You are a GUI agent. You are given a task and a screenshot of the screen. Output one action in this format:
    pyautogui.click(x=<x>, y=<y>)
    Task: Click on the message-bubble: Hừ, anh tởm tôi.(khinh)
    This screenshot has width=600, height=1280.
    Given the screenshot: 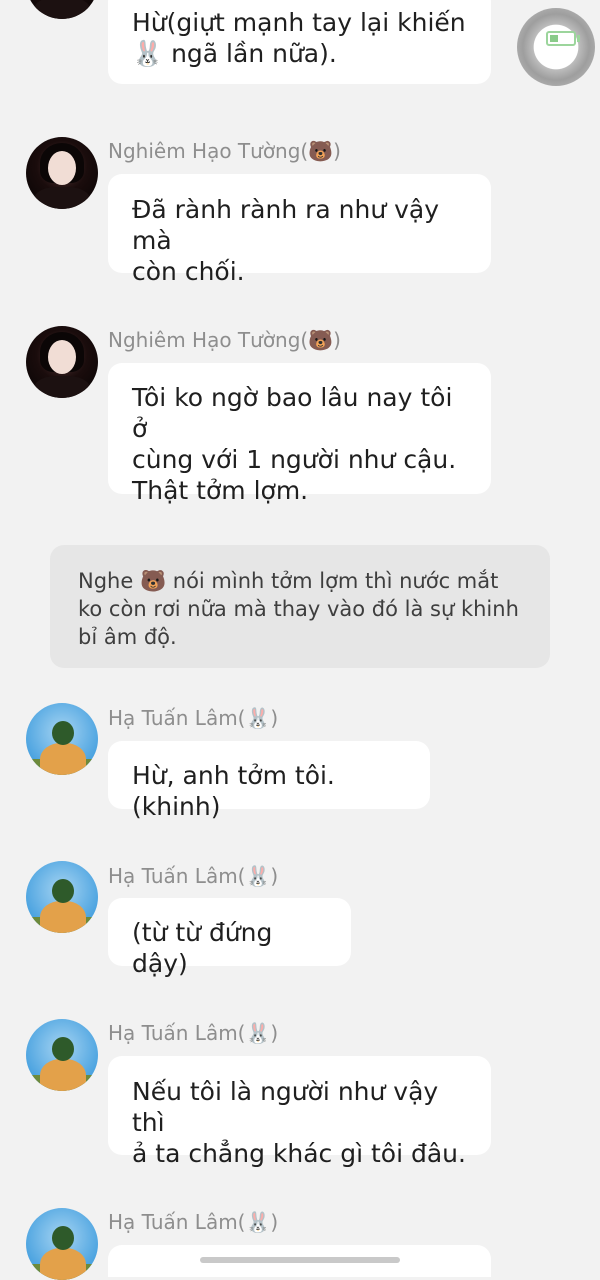 What is the action you would take?
    pyautogui.click(x=269, y=781)
    